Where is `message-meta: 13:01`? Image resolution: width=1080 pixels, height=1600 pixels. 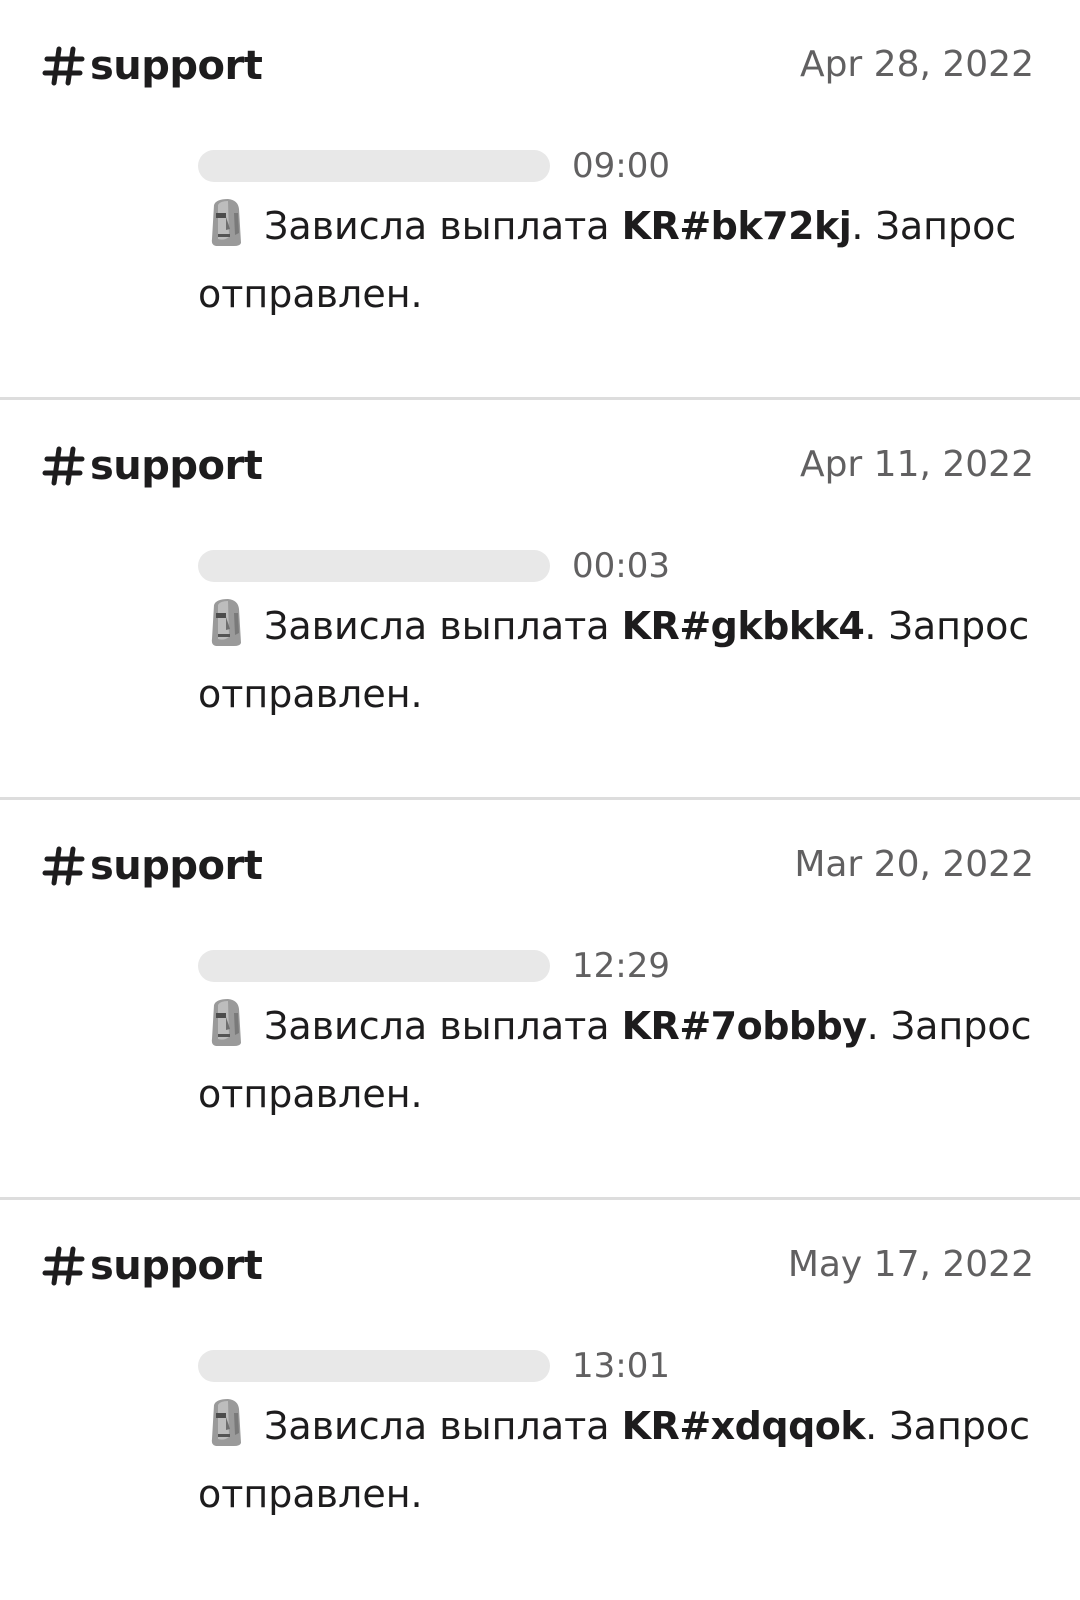
message-meta: 13:01 is located at coordinates (434, 1366).